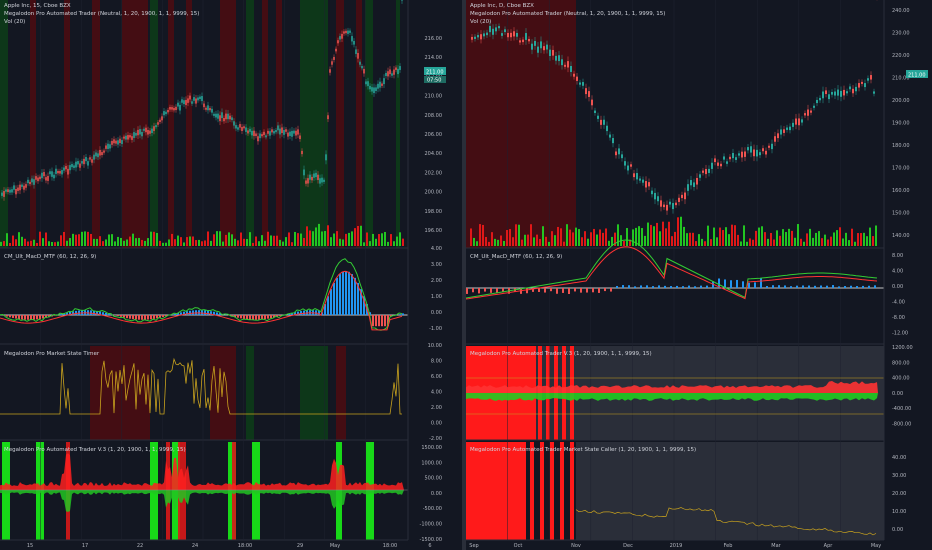 Image resolution: width=932 pixels, height=550 pixels. What do you see at coordinates (14, 22) in the screenshot?
I see `left-vol-label: Vol (20)` at bounding box center [14, 22].